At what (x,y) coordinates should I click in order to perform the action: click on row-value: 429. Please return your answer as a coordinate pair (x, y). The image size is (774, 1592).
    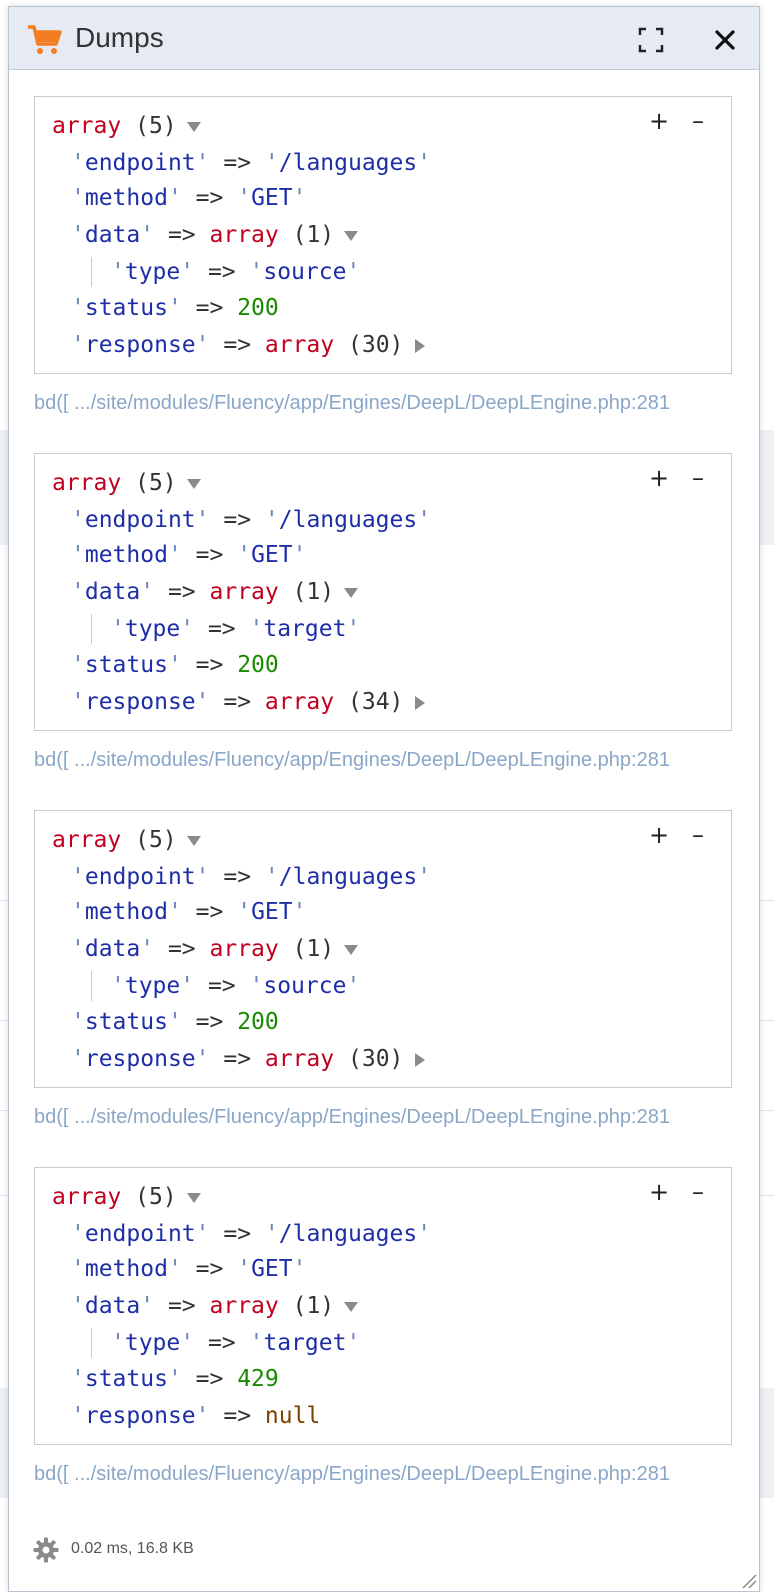
    Looking at the image, I should click on (258, 1379).